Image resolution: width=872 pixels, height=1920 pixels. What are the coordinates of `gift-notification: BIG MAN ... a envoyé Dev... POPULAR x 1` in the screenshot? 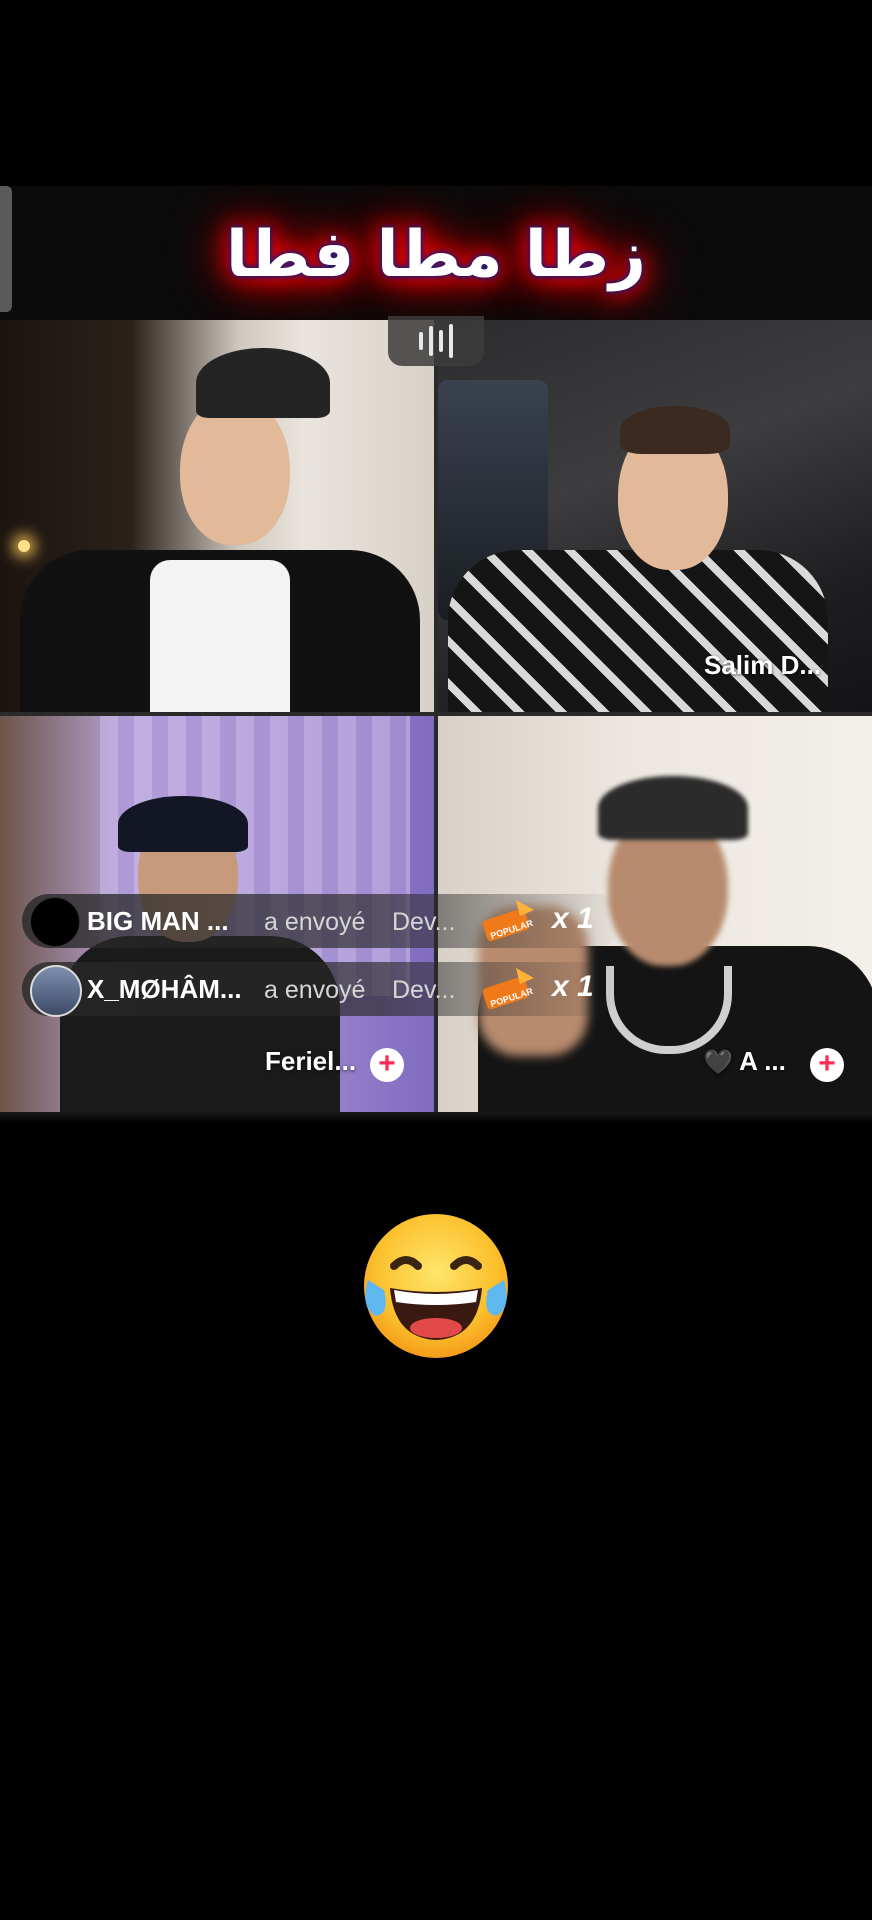 It's located at (322, 921).